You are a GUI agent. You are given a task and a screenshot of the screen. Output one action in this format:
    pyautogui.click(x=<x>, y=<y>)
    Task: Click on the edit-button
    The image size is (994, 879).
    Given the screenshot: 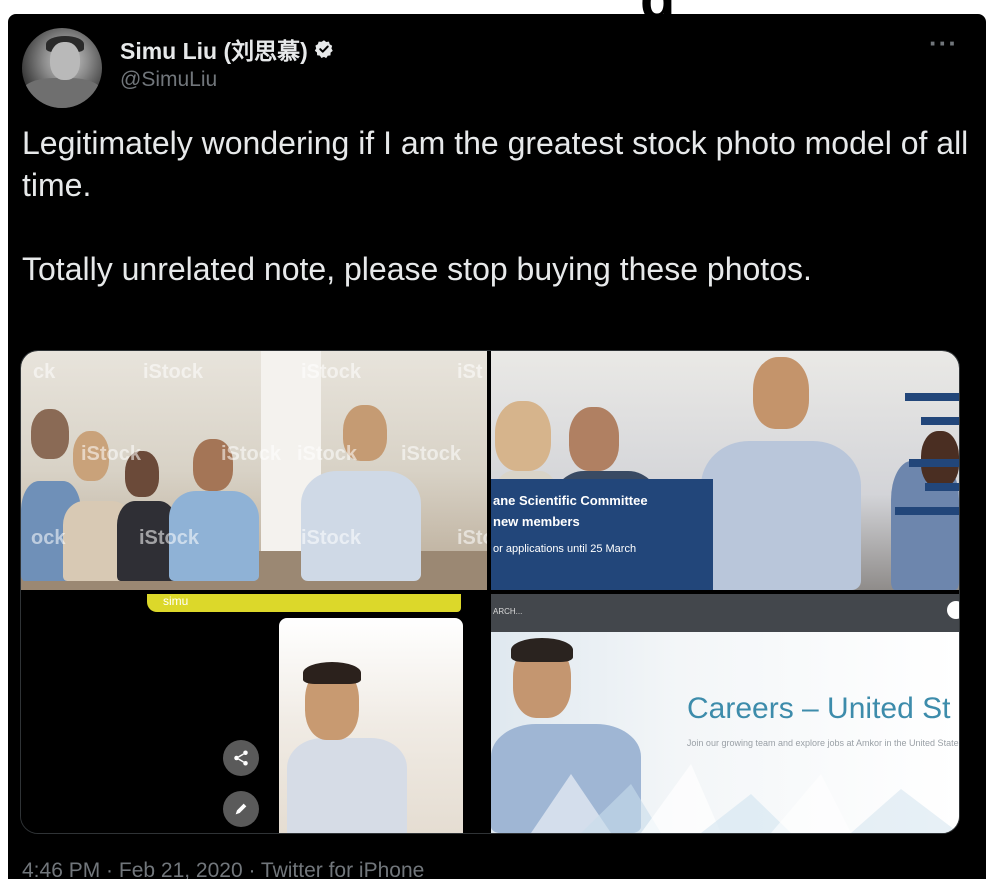 What is the action you would take?
    pyautogui.click(x=241, y=809)
    